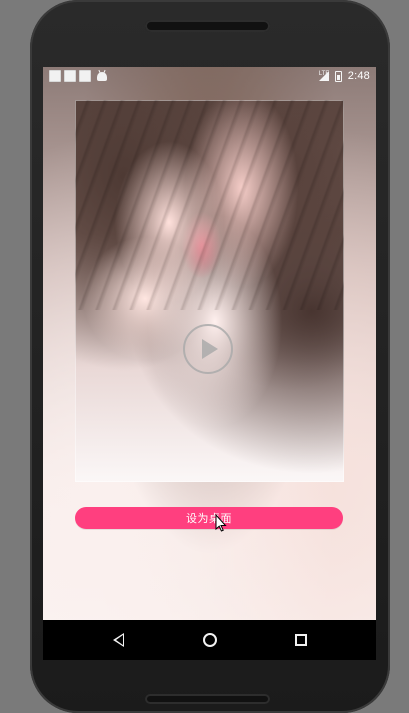 The width and height of the screenshot is (409, 713). What do you see at coordinates (78, 76) in the screenshot?
I see `status-left-icons` at bounding box center [78, 76].